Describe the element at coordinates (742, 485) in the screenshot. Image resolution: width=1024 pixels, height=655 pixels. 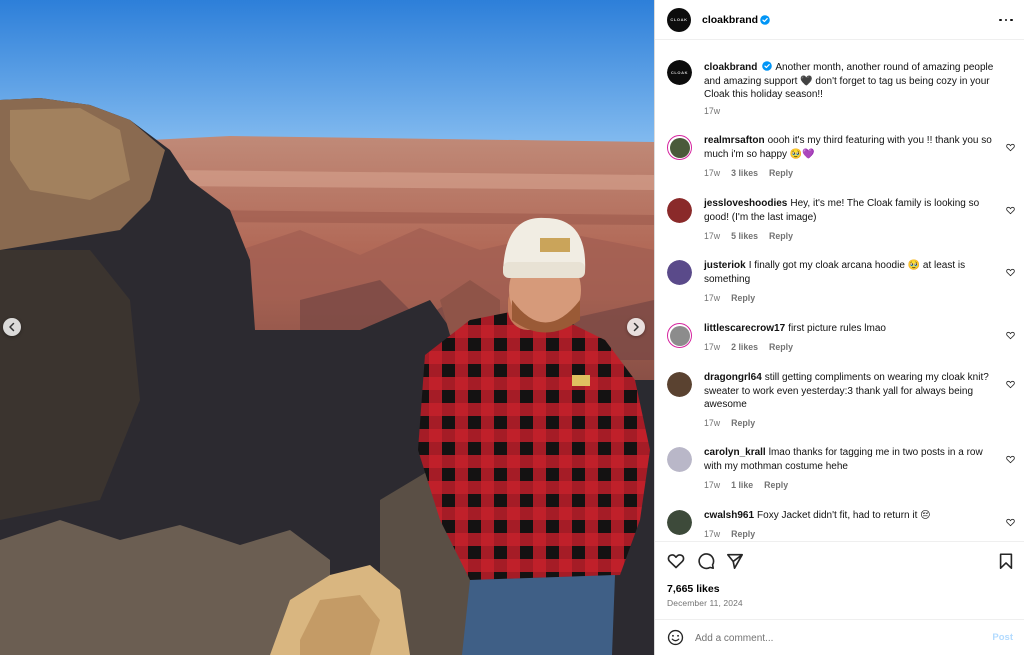
I see `comment-likes: 1 like` at that location.